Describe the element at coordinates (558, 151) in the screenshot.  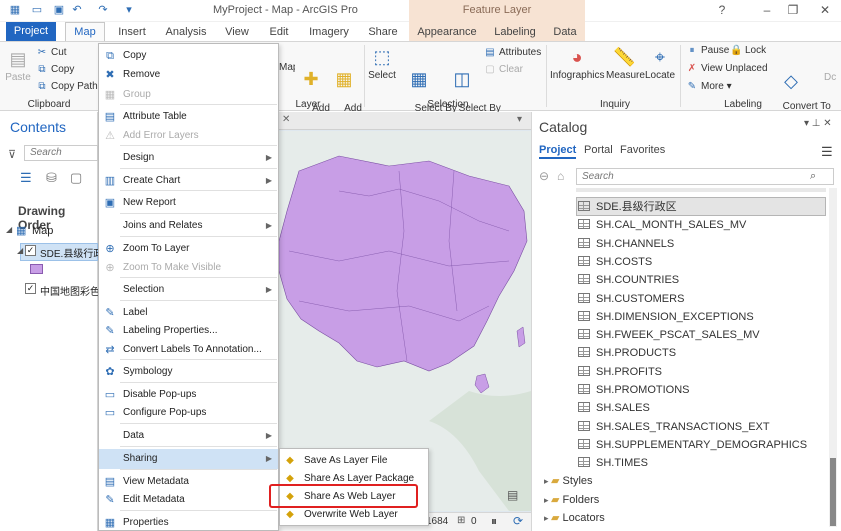
I see `catalog-tab-project: Project` at that location.